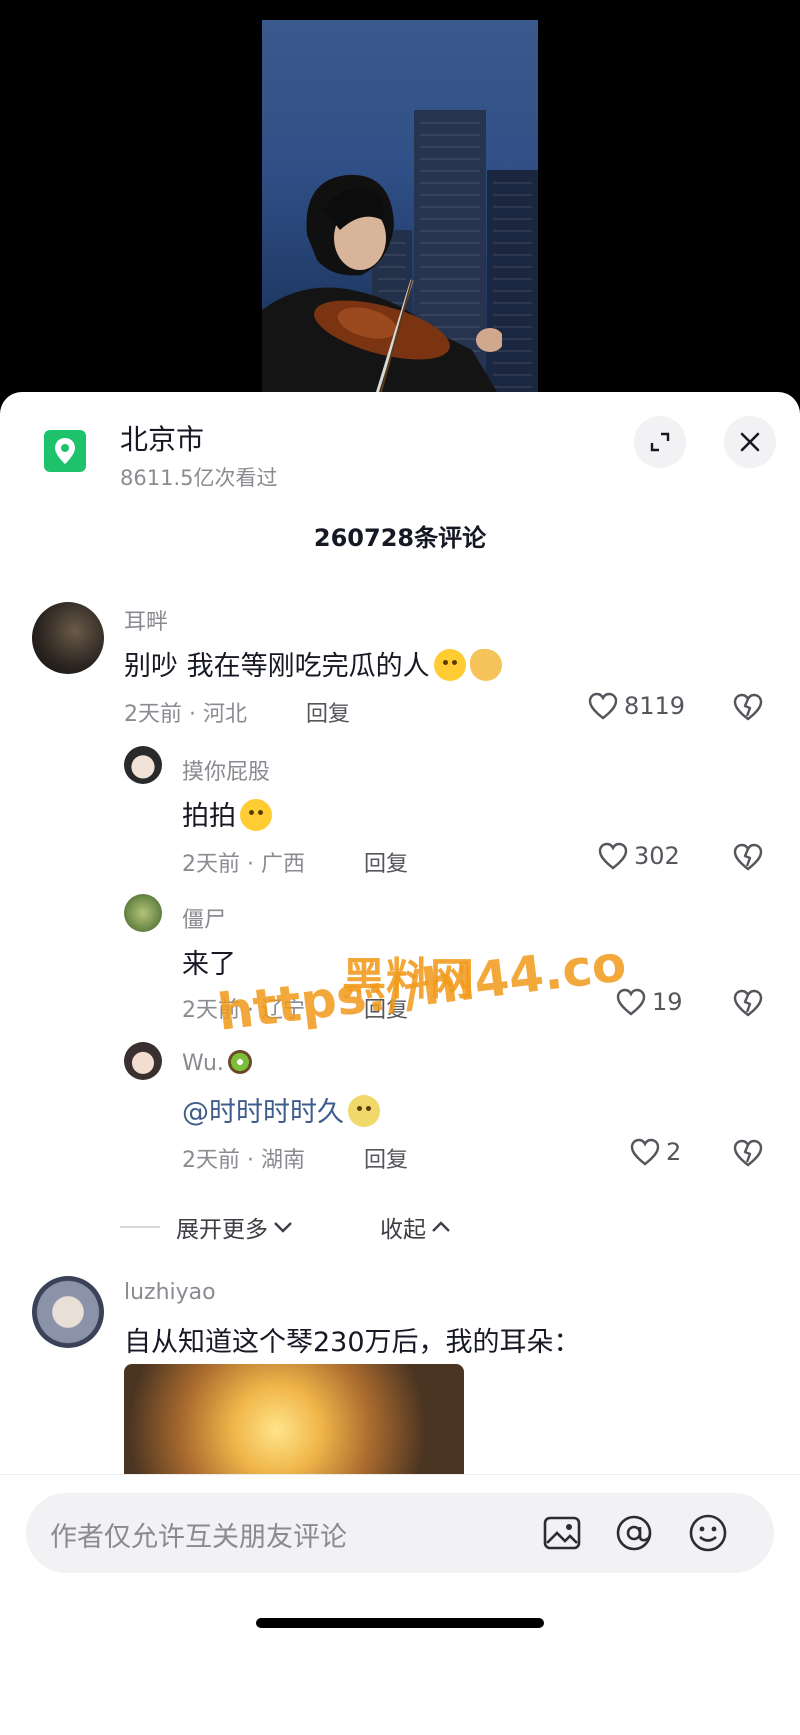 Image resolution: width=800 pixels, height=1735 pixels. I want to click on laughing-emoji-icon, so click(449, 665).